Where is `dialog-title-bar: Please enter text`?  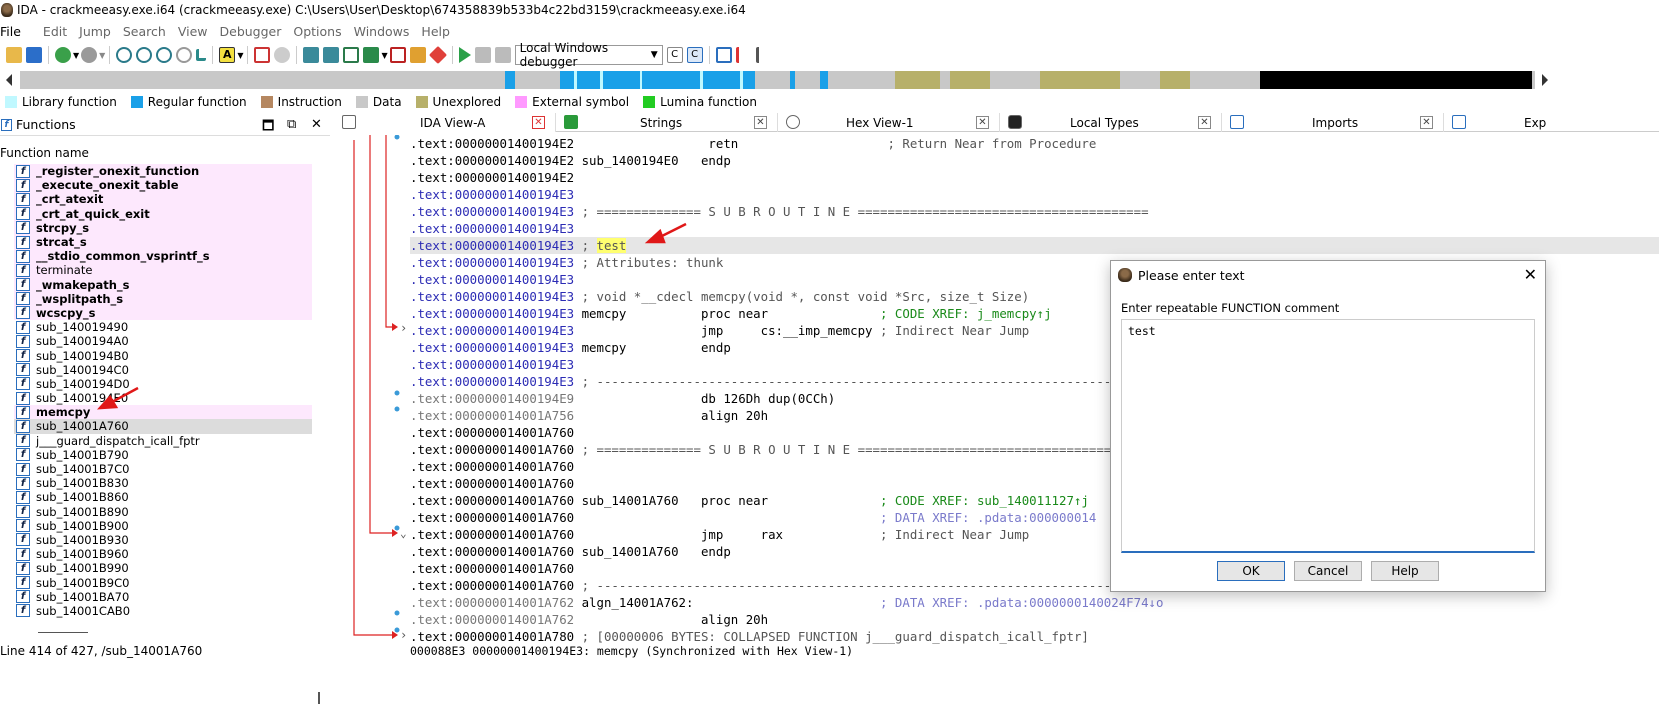
dialog-title-bar: Please enter text is located at coordinates (1328, 275).